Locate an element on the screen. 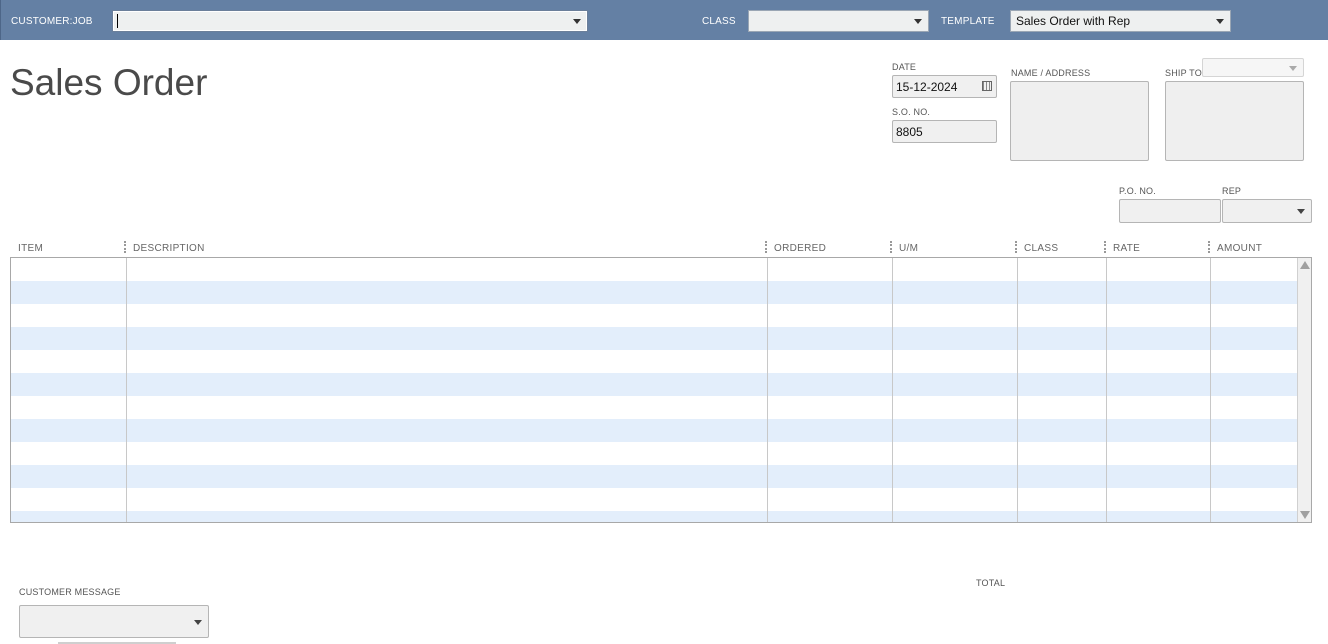 The image size is (1328, 644). ship-to-label: SHIP TO is located at coordinates (1183, 73).